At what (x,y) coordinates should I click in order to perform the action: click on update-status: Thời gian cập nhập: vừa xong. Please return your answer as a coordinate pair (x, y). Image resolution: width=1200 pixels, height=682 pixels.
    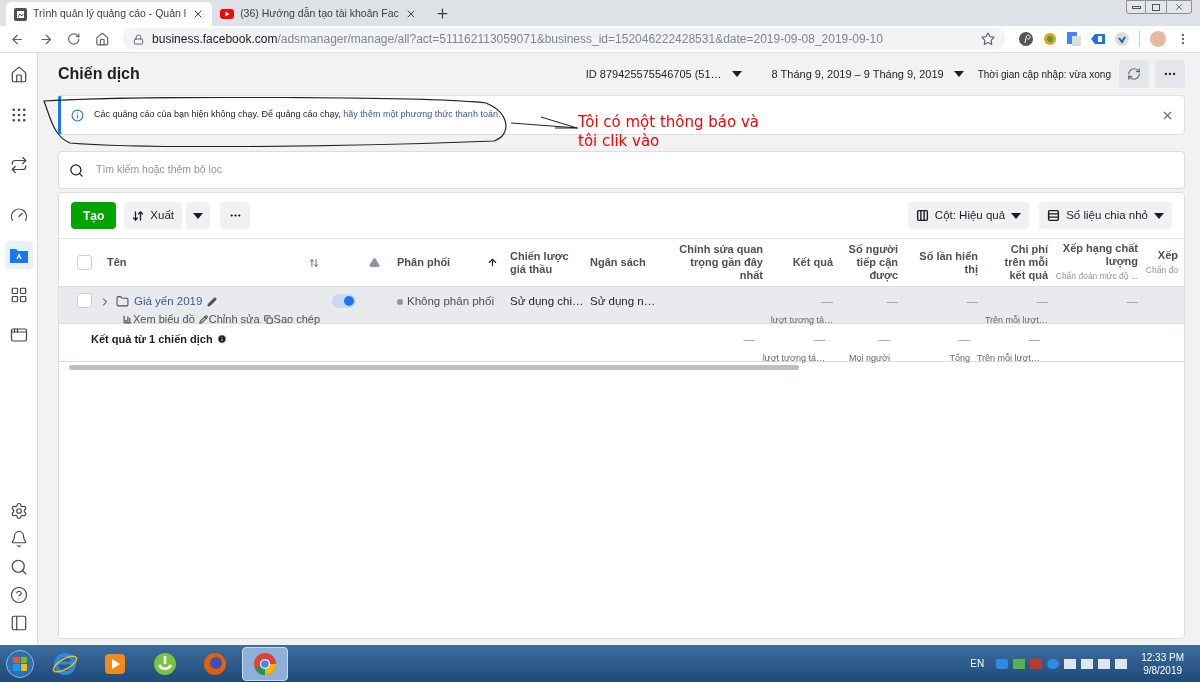
    Looking at the image, I should click on (1044, 74).